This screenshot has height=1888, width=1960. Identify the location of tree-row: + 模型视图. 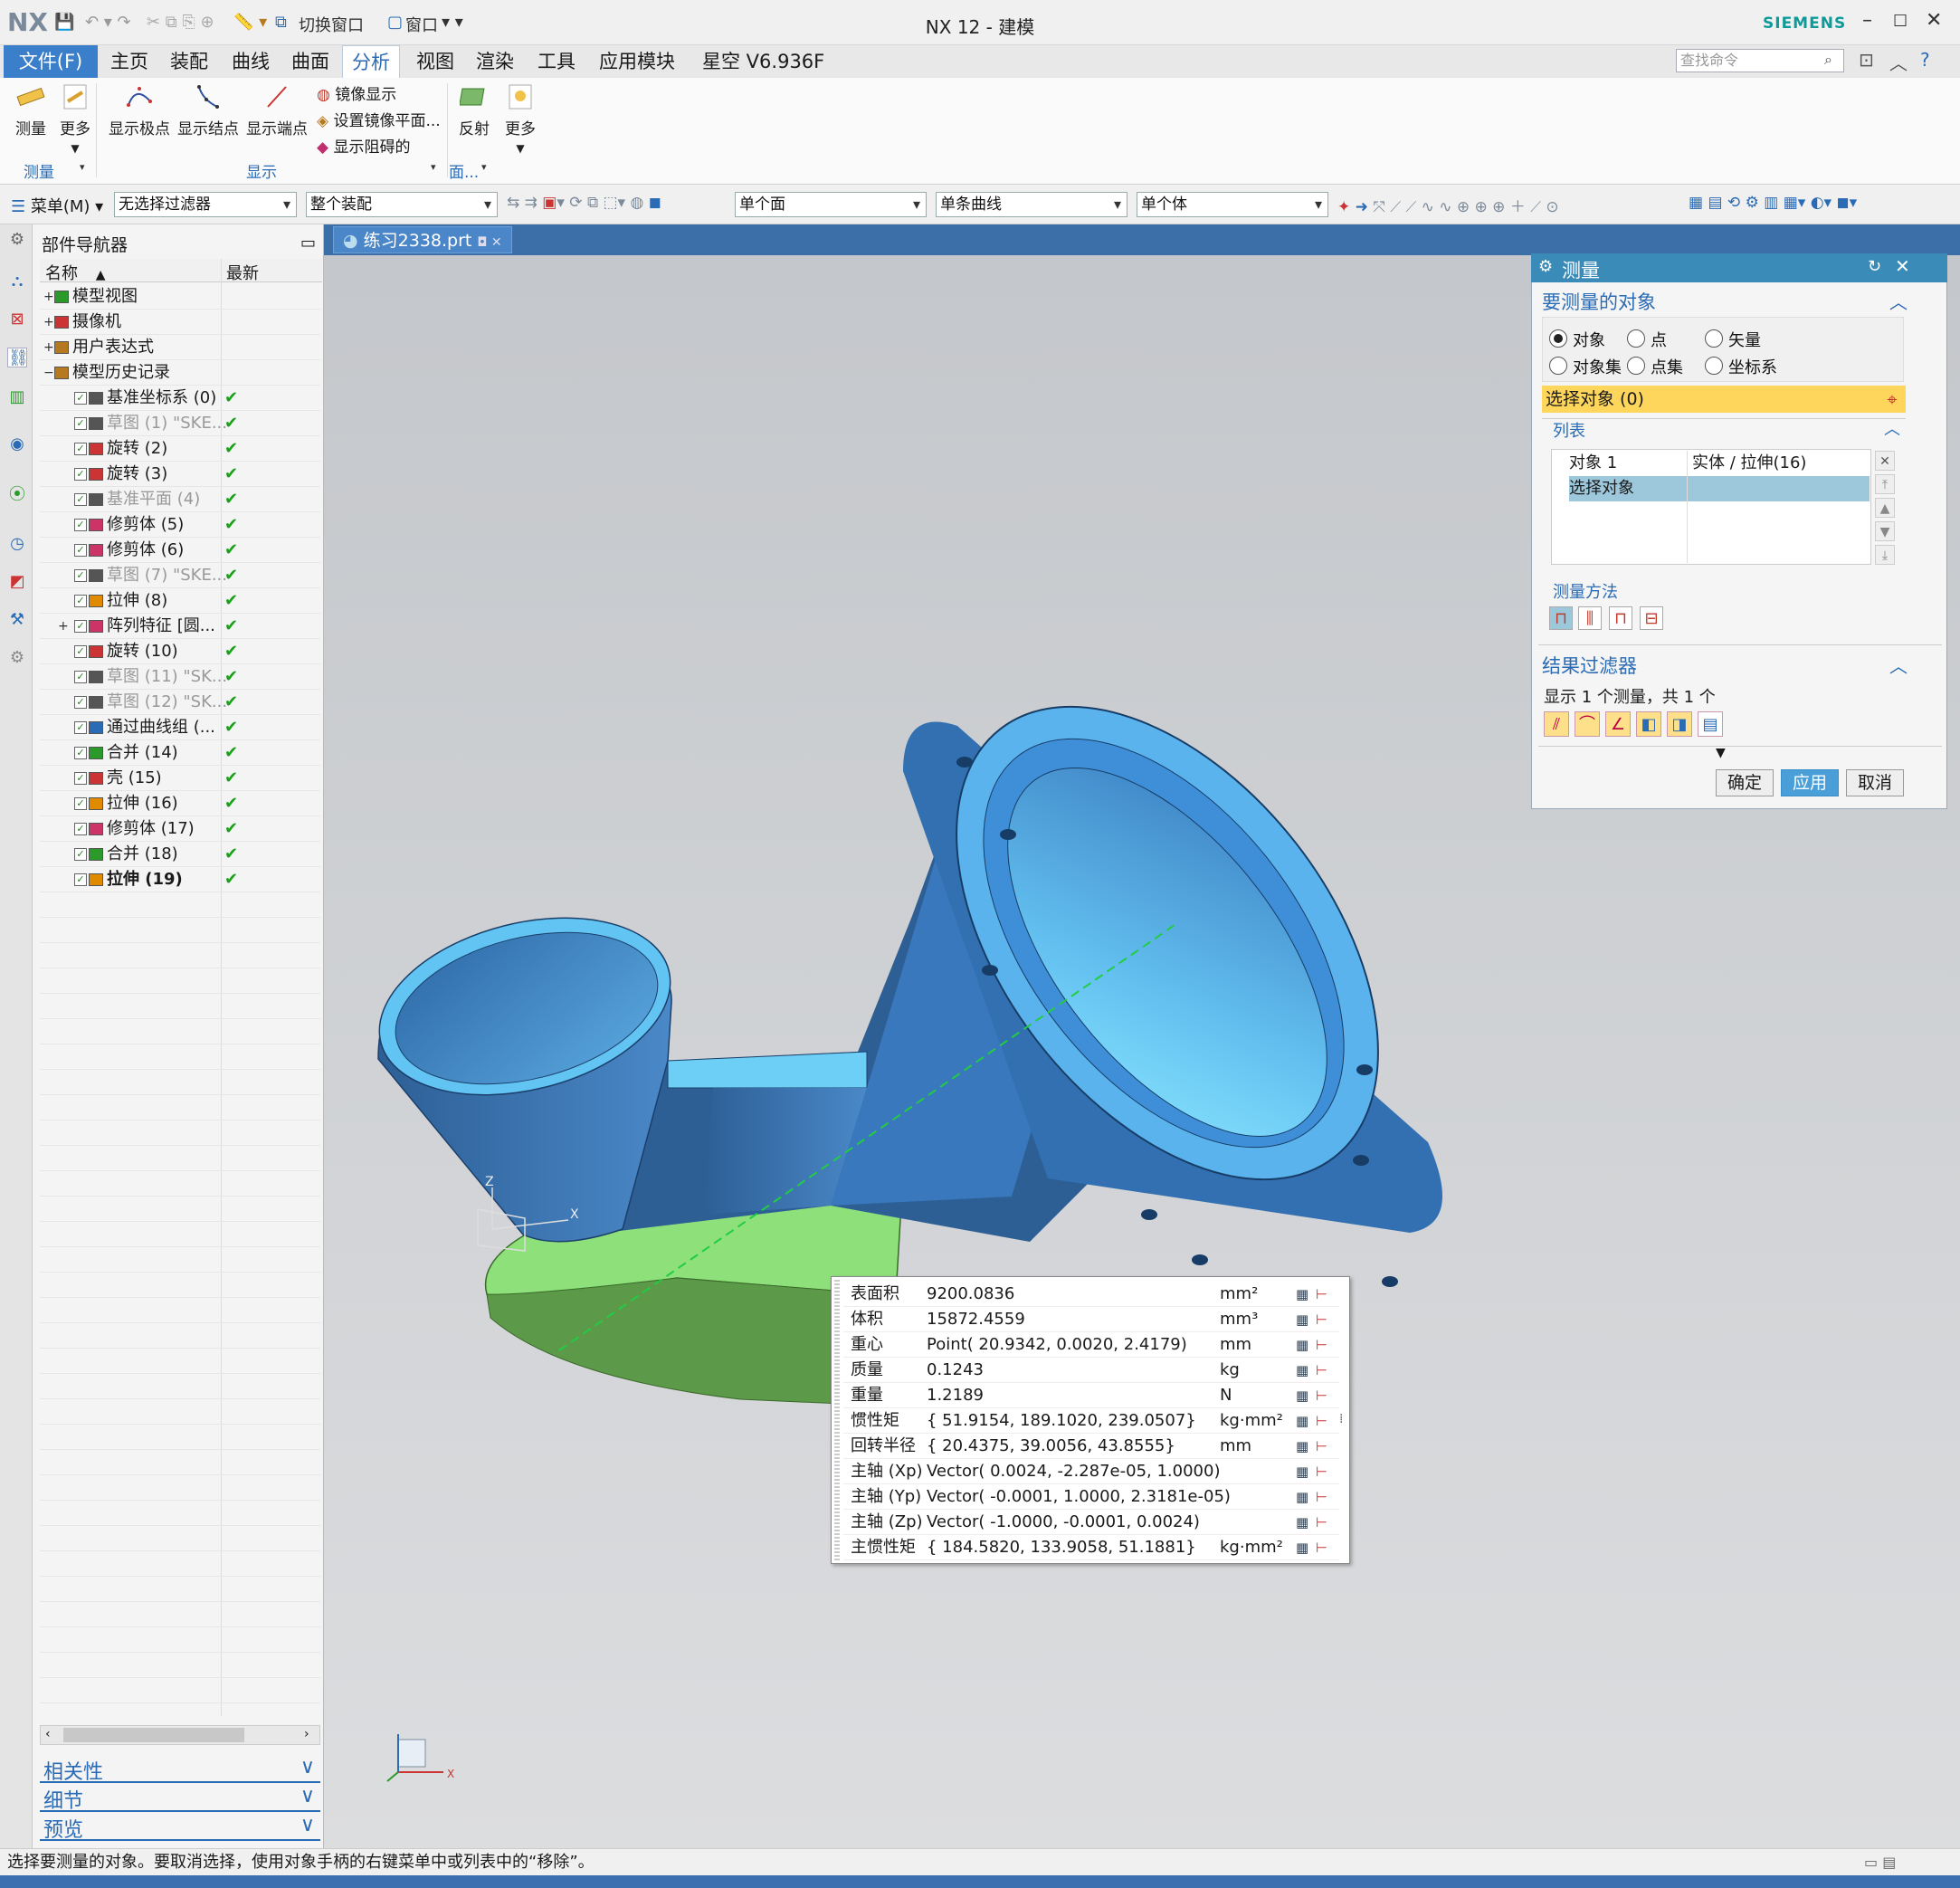
(180, 297).